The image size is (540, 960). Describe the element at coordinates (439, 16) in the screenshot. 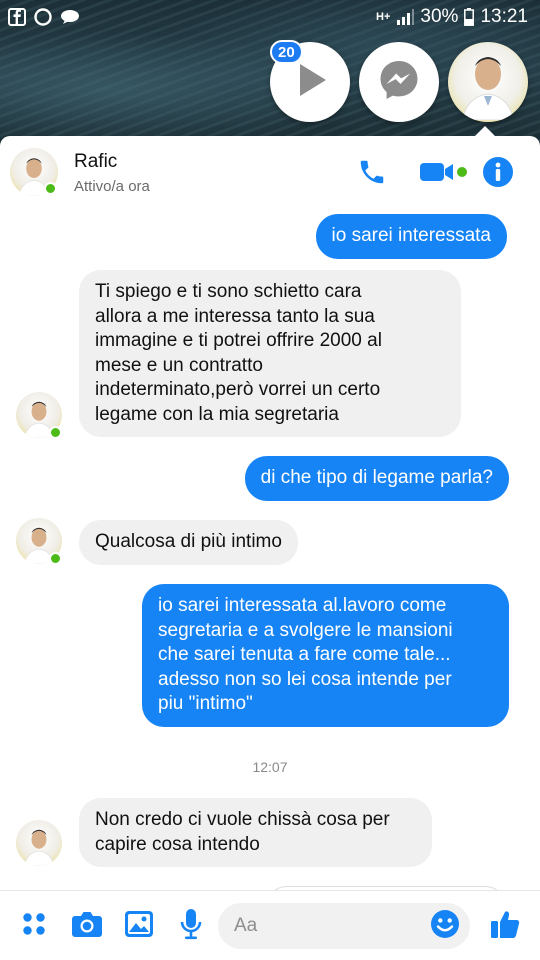

I see `battery-percent: 30%` at that location.